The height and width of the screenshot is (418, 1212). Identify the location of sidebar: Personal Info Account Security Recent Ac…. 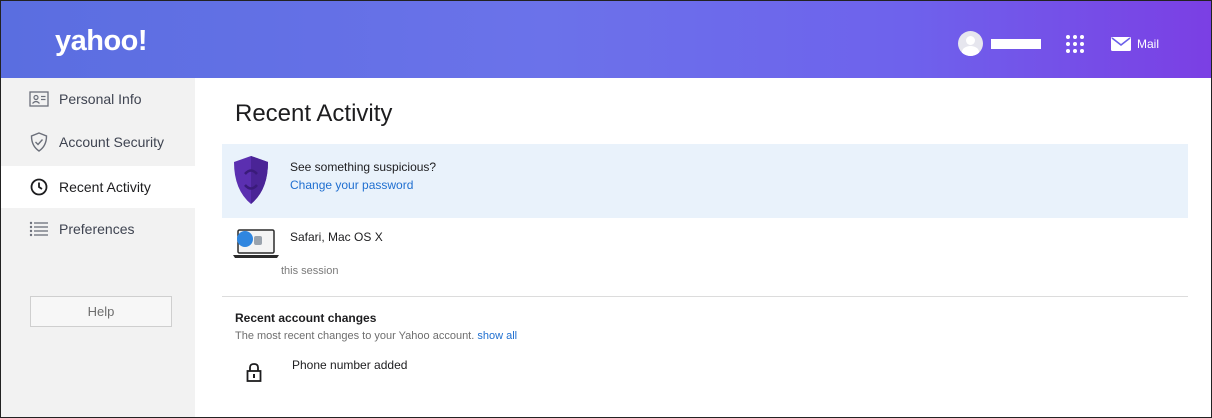
(98, 247).